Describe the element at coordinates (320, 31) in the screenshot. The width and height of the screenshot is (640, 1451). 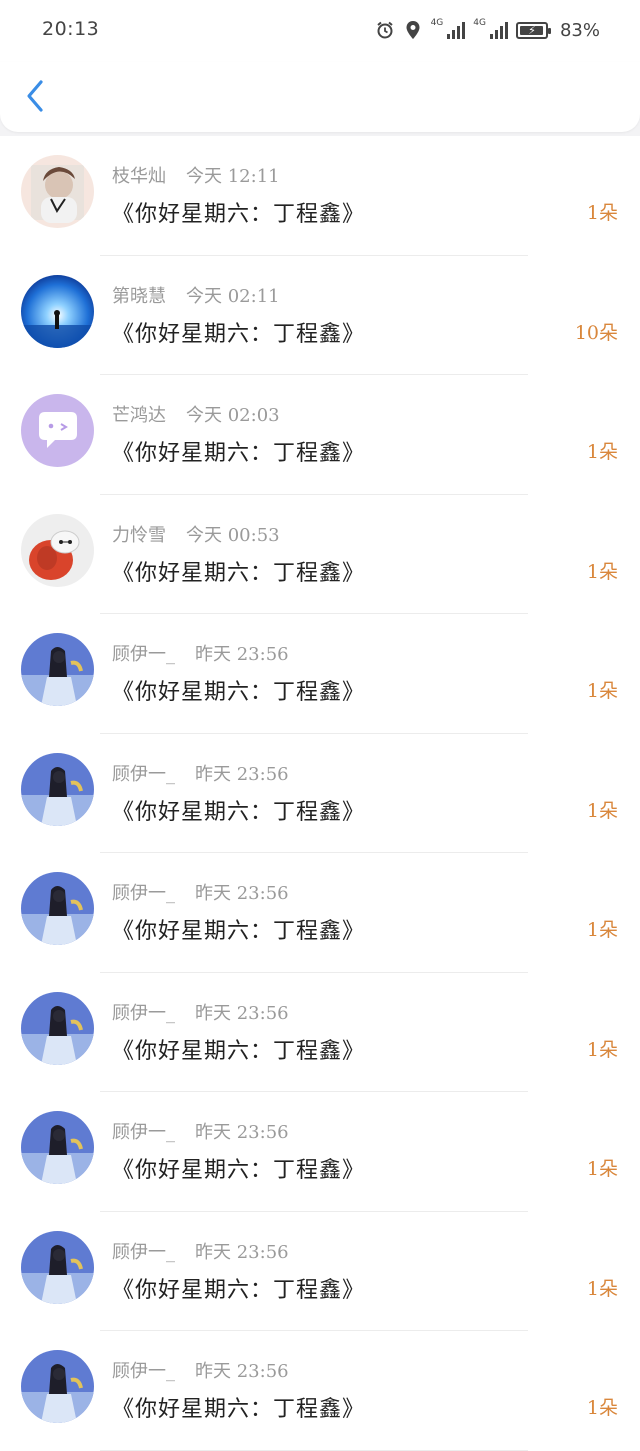
I see `status-bar: 20:13 4G 4G ⚡ 83%` at that location.